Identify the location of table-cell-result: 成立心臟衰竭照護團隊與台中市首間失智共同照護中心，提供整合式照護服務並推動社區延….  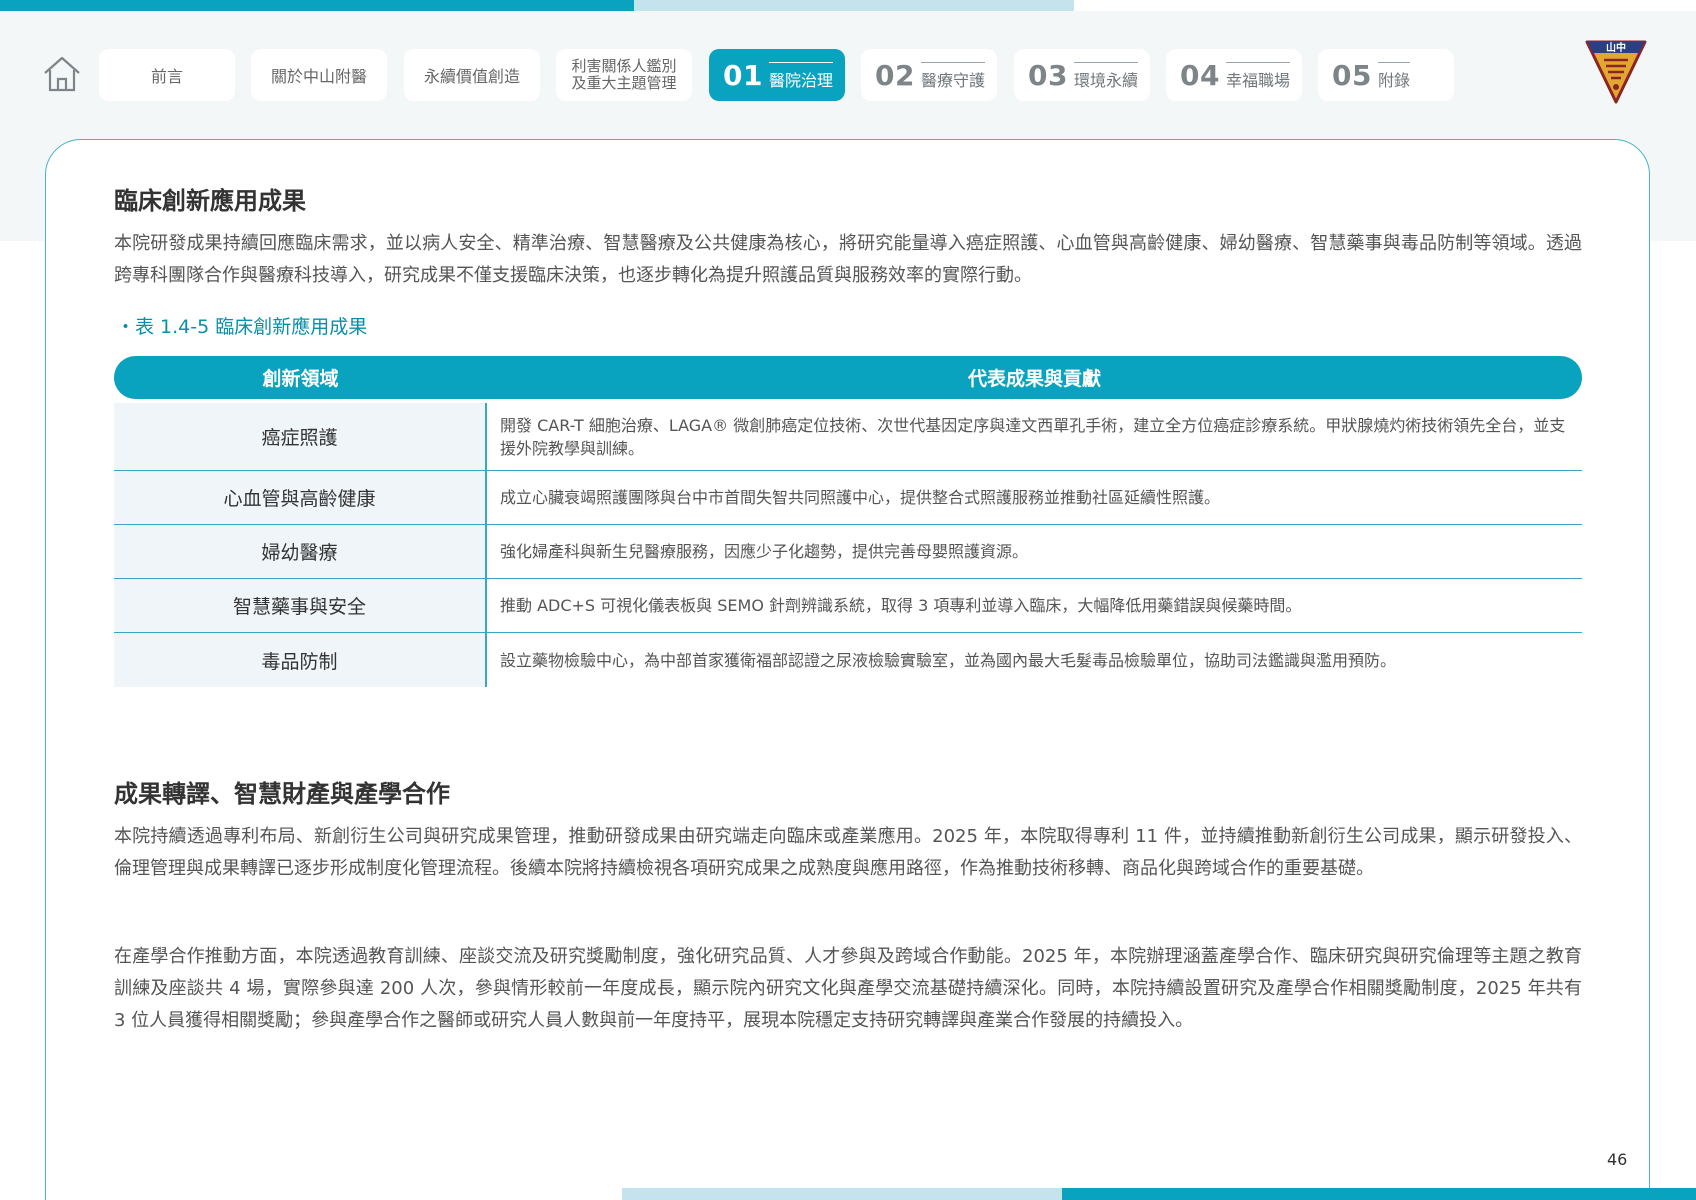
(860, 497).